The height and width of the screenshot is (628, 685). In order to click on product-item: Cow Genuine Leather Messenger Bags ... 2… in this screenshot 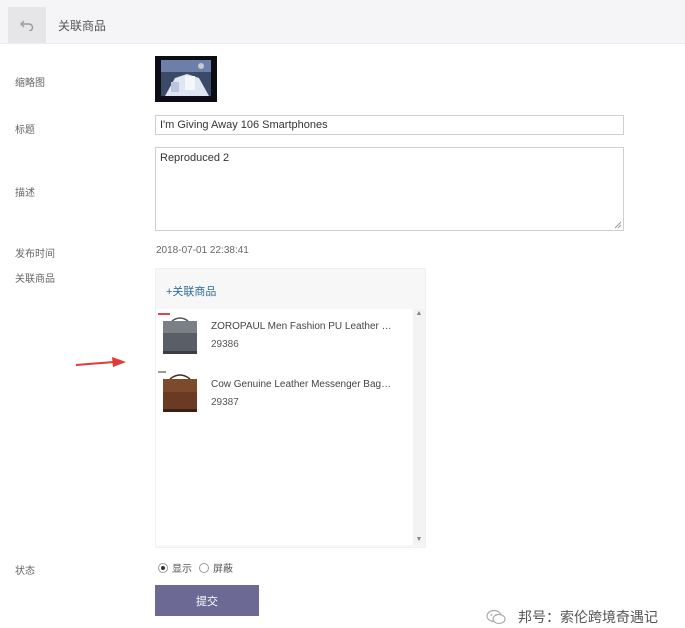, I will do `click(284, 396)`.